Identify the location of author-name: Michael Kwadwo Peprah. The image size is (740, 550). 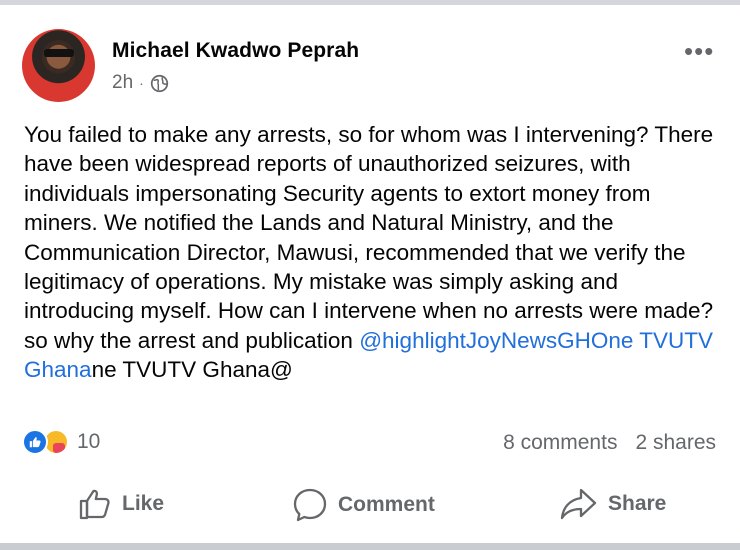
(235, 51).